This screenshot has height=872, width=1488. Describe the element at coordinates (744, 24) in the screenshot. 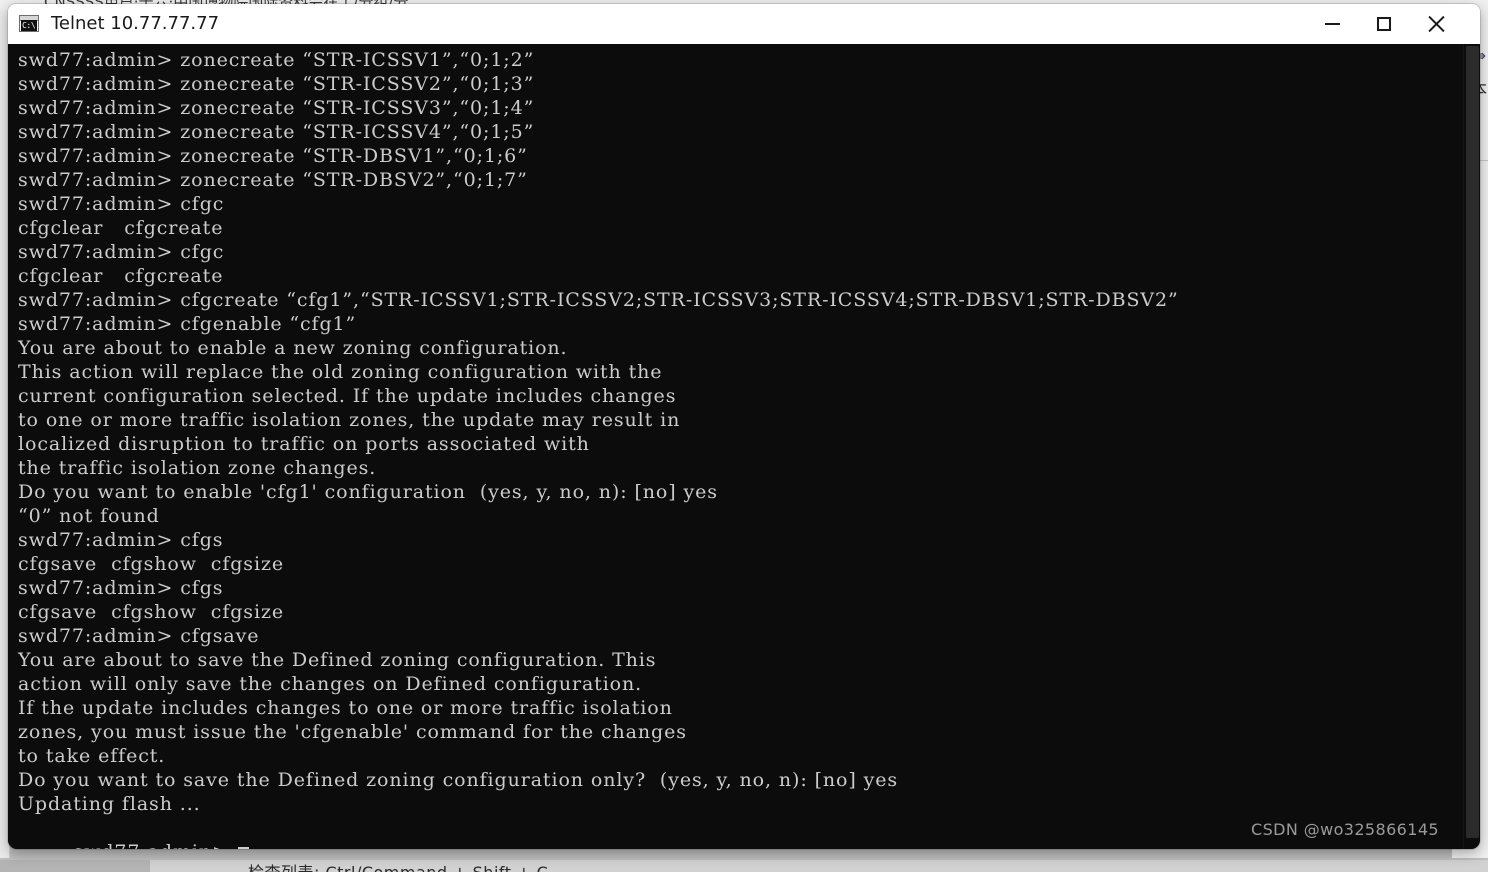

I see `window-titlebar: C:\. Telnet 10.77.77.77` at that location.